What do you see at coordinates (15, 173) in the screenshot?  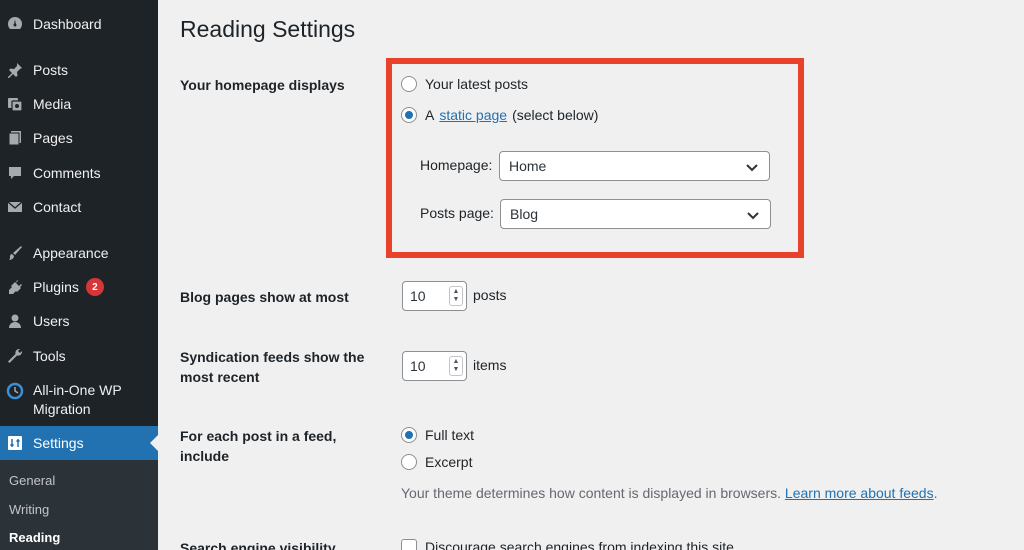 I see `comments-icon` at bounding box center [15, 173].